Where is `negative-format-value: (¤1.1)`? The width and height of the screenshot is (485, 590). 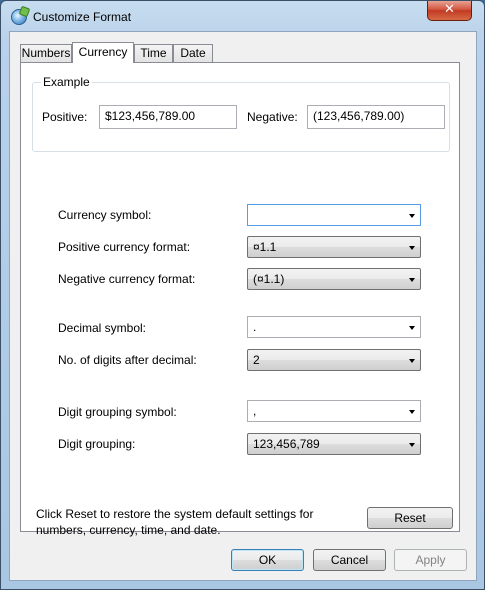
negative-format-value: (¤1.1) is located at coordinates (269, 279).